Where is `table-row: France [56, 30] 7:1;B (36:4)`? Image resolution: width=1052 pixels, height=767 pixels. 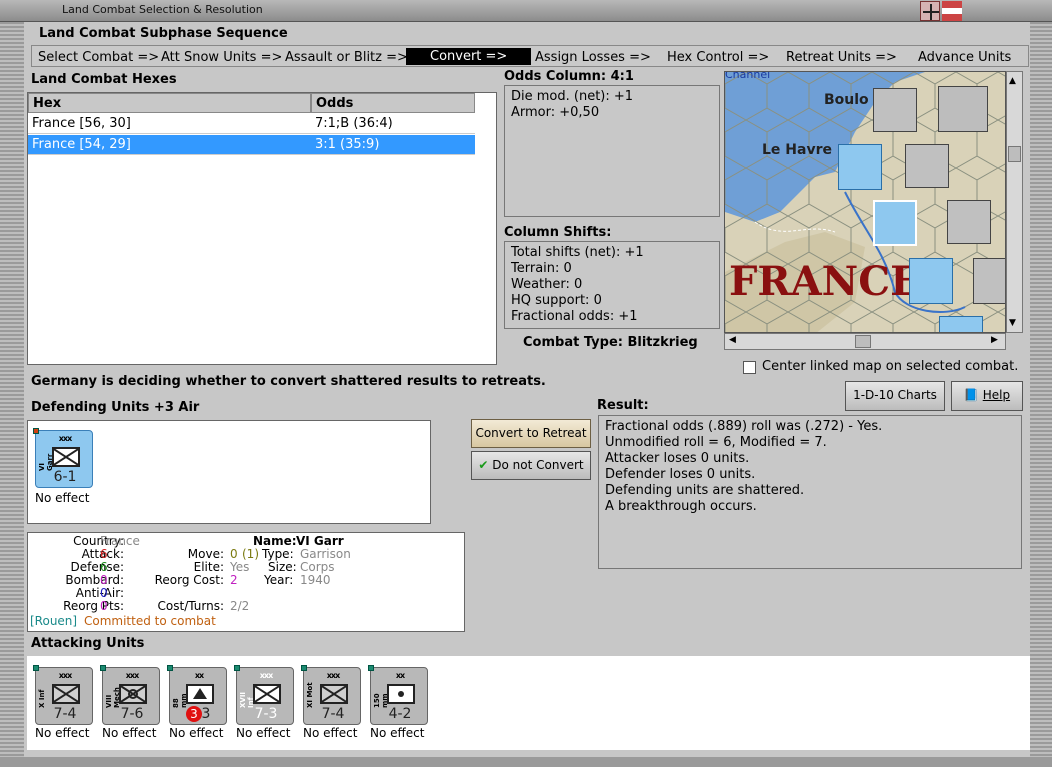 table-row: France [56, 30] 7:1;B (36:4) is located at coordinates (251, 124).